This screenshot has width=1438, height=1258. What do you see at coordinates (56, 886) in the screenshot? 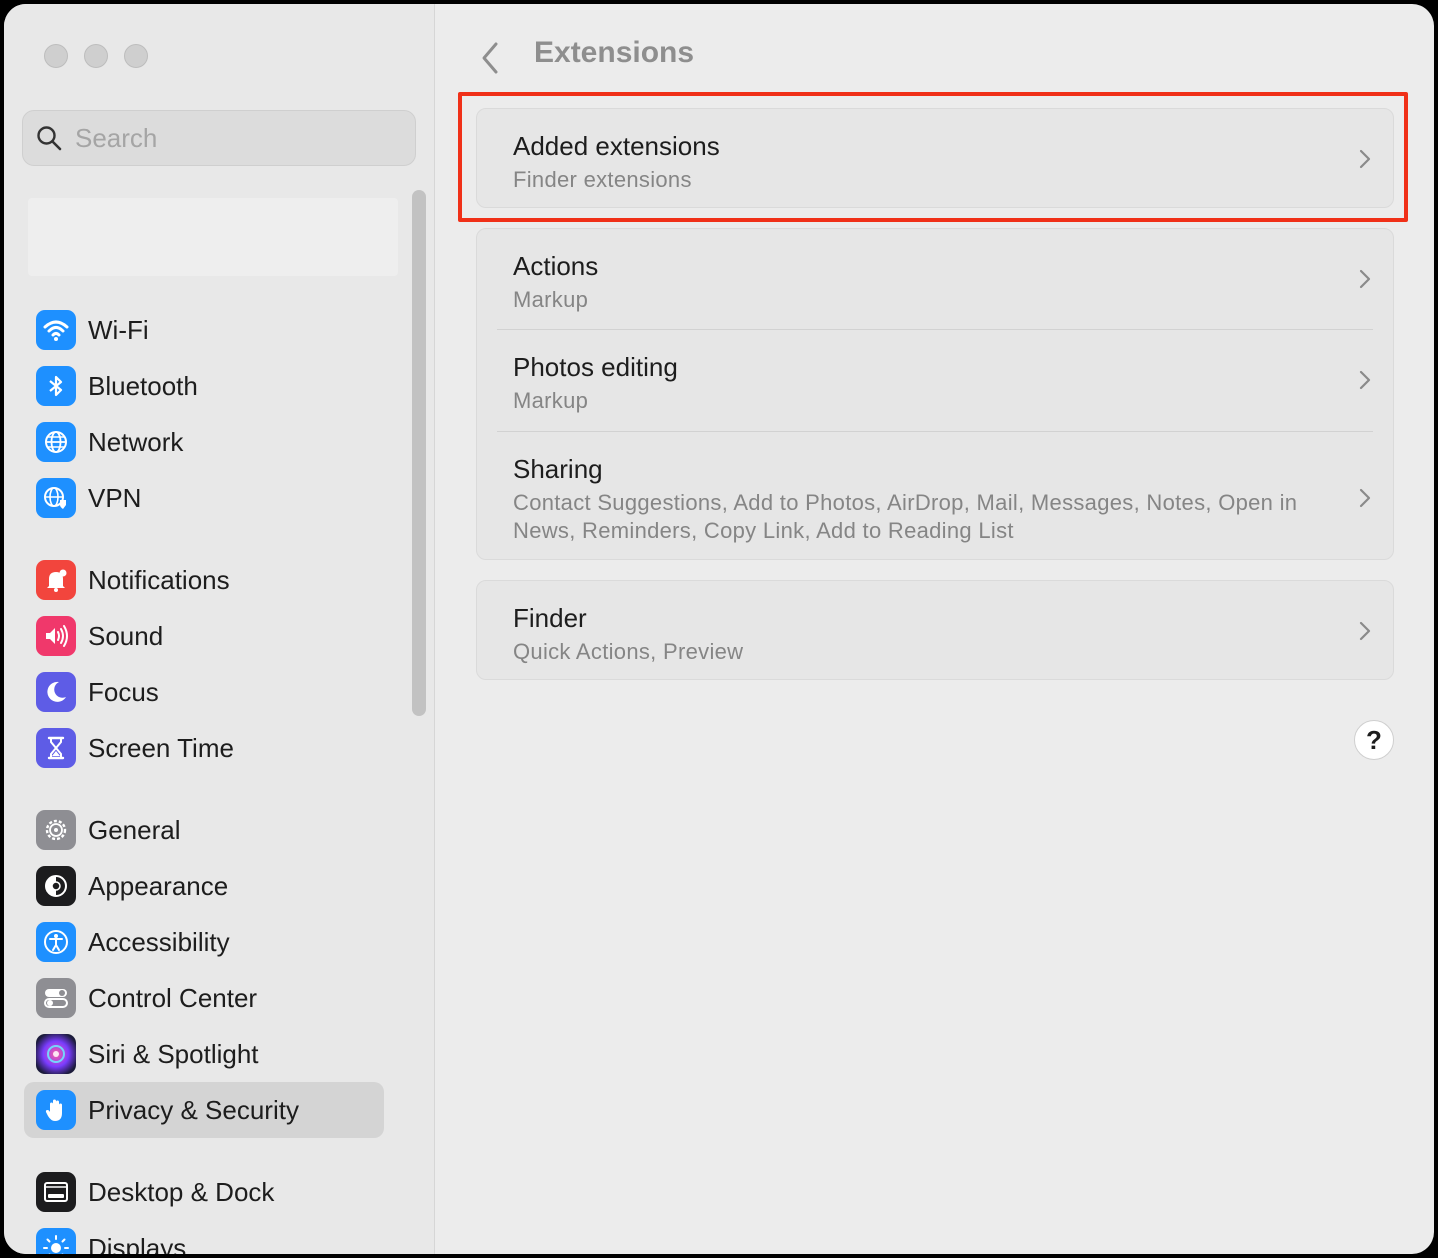
I see `appearance-icon` at bounding box center [56, 886].